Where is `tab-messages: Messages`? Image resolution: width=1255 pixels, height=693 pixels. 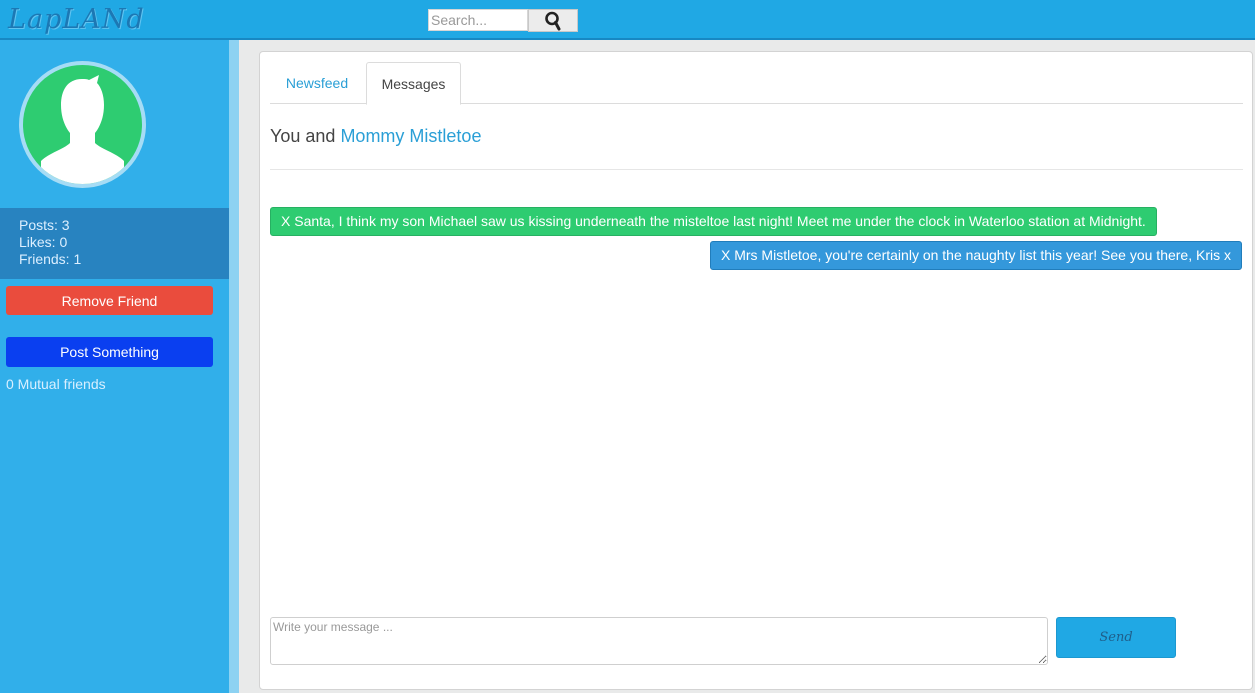 tab-messages: Messages is located at coordinates (413, 83).